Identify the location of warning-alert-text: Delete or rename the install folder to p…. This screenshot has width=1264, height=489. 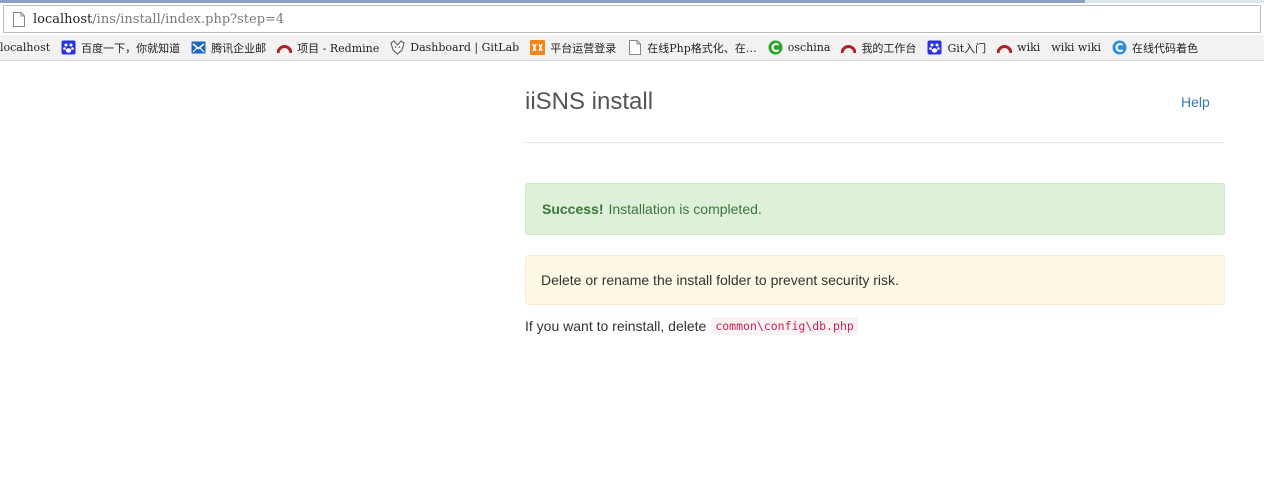
(720, 280).